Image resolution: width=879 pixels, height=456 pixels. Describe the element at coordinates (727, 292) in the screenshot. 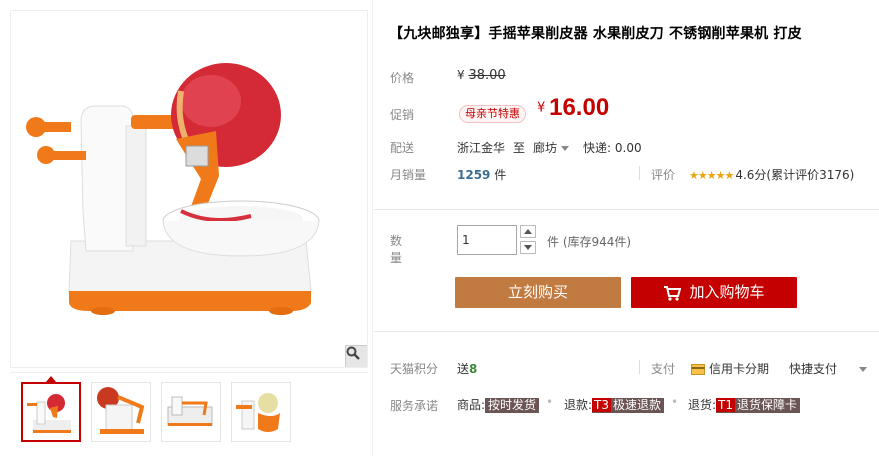

I see `add-to-cart-label: 加入购物车` at that location.